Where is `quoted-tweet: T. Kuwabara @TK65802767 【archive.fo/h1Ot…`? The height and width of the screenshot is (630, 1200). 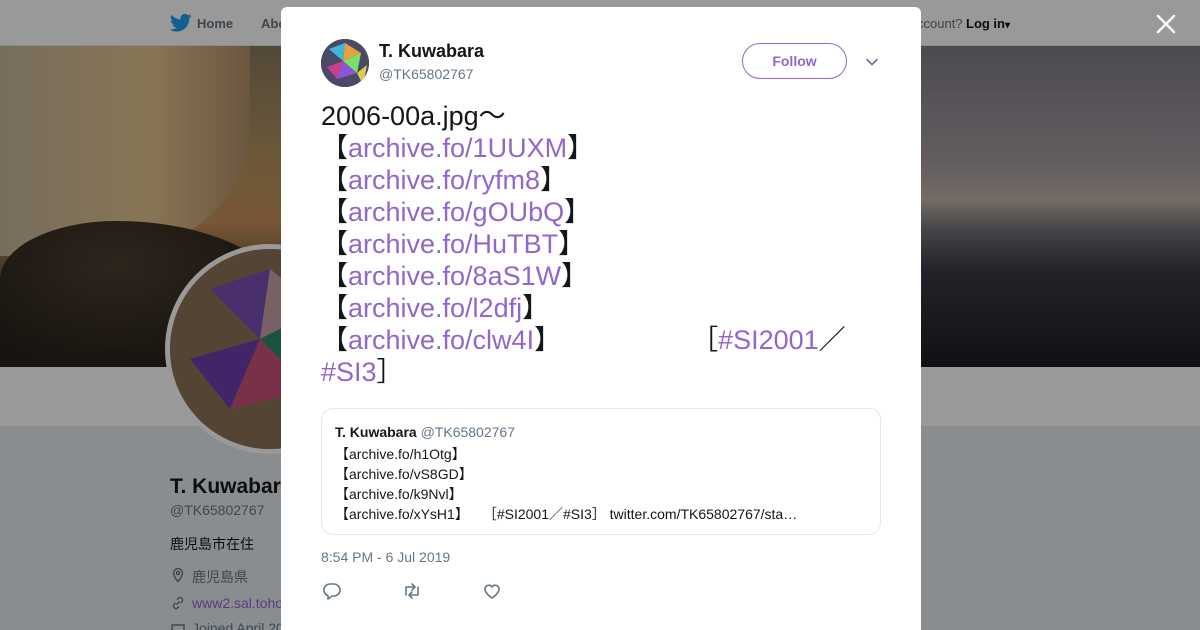 quoted-tweet: T. Kuwabara @TK65802767 【archive.fo/h1Ot… is located at coordinates (601, 471).